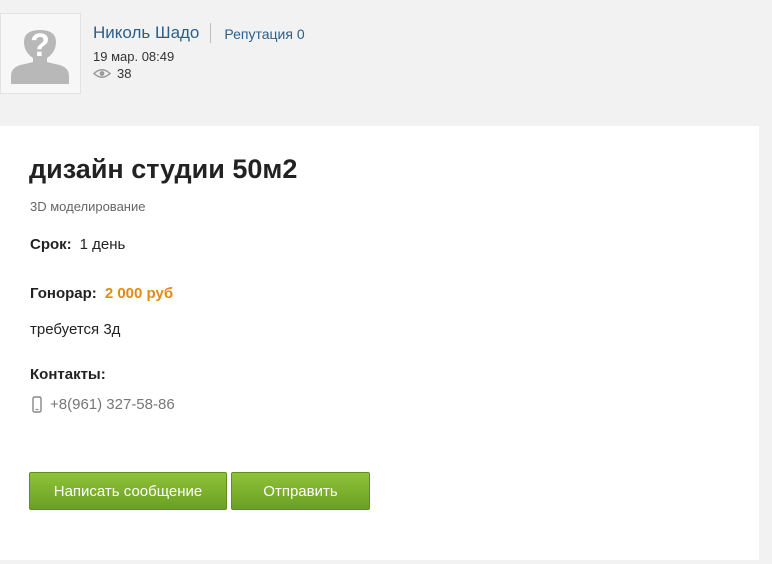 This screenshot has width=772, height=564. Describe the element at coordinates (134, 56) in the screenshot. I see `post-date: 19 мар. 08:49` at that location.